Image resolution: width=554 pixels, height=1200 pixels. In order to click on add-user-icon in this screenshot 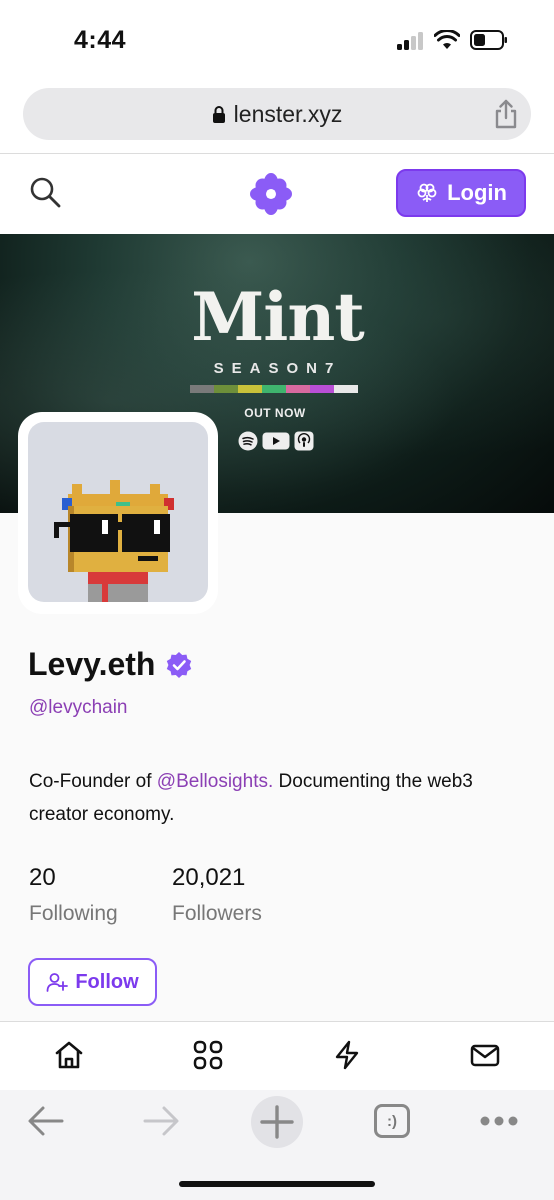, I will do `click(57, 982)`.